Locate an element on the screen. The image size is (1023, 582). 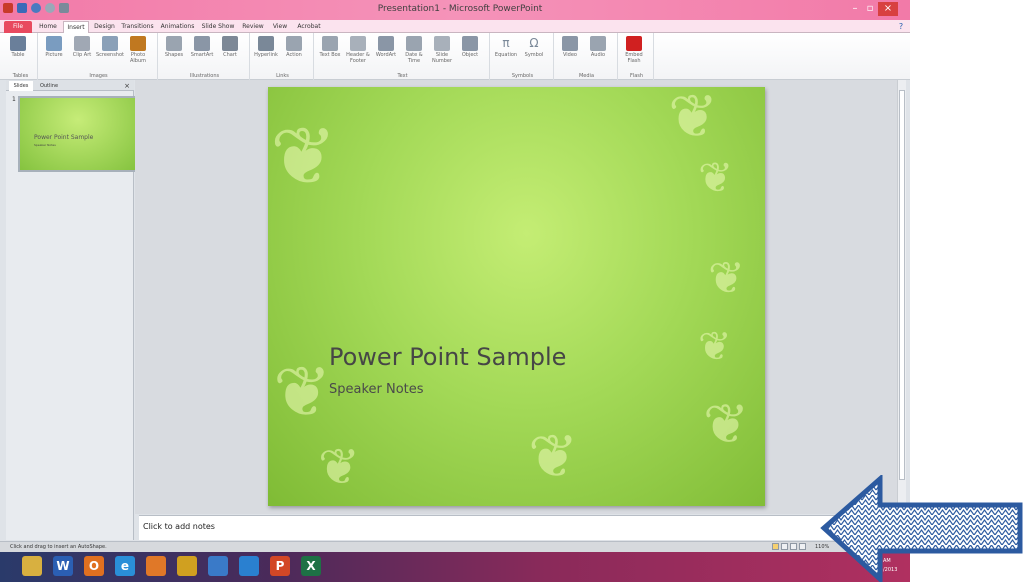
help-icon: ? is located at coordinates (901, 27).